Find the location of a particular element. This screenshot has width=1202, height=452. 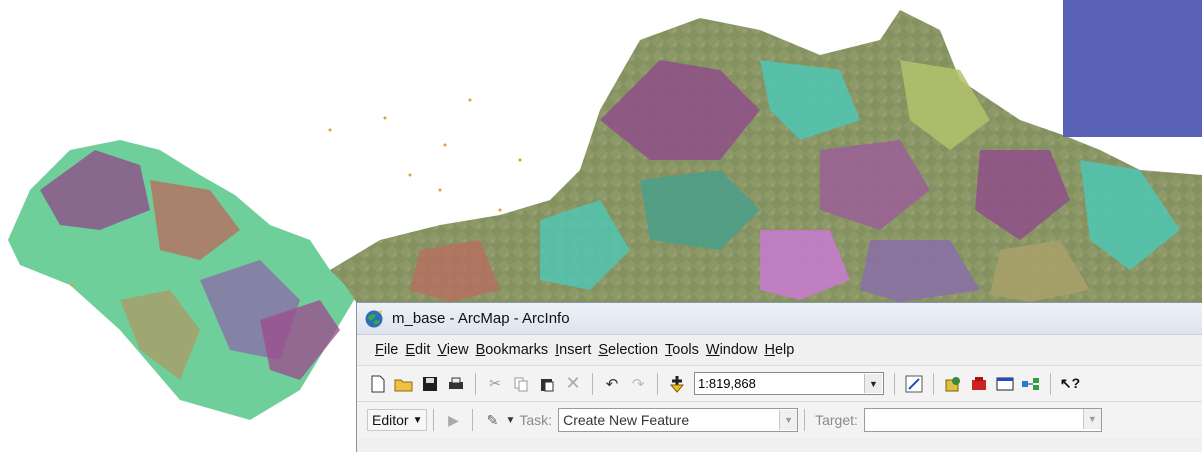

copy-icon is located at coordinates (521, 384).